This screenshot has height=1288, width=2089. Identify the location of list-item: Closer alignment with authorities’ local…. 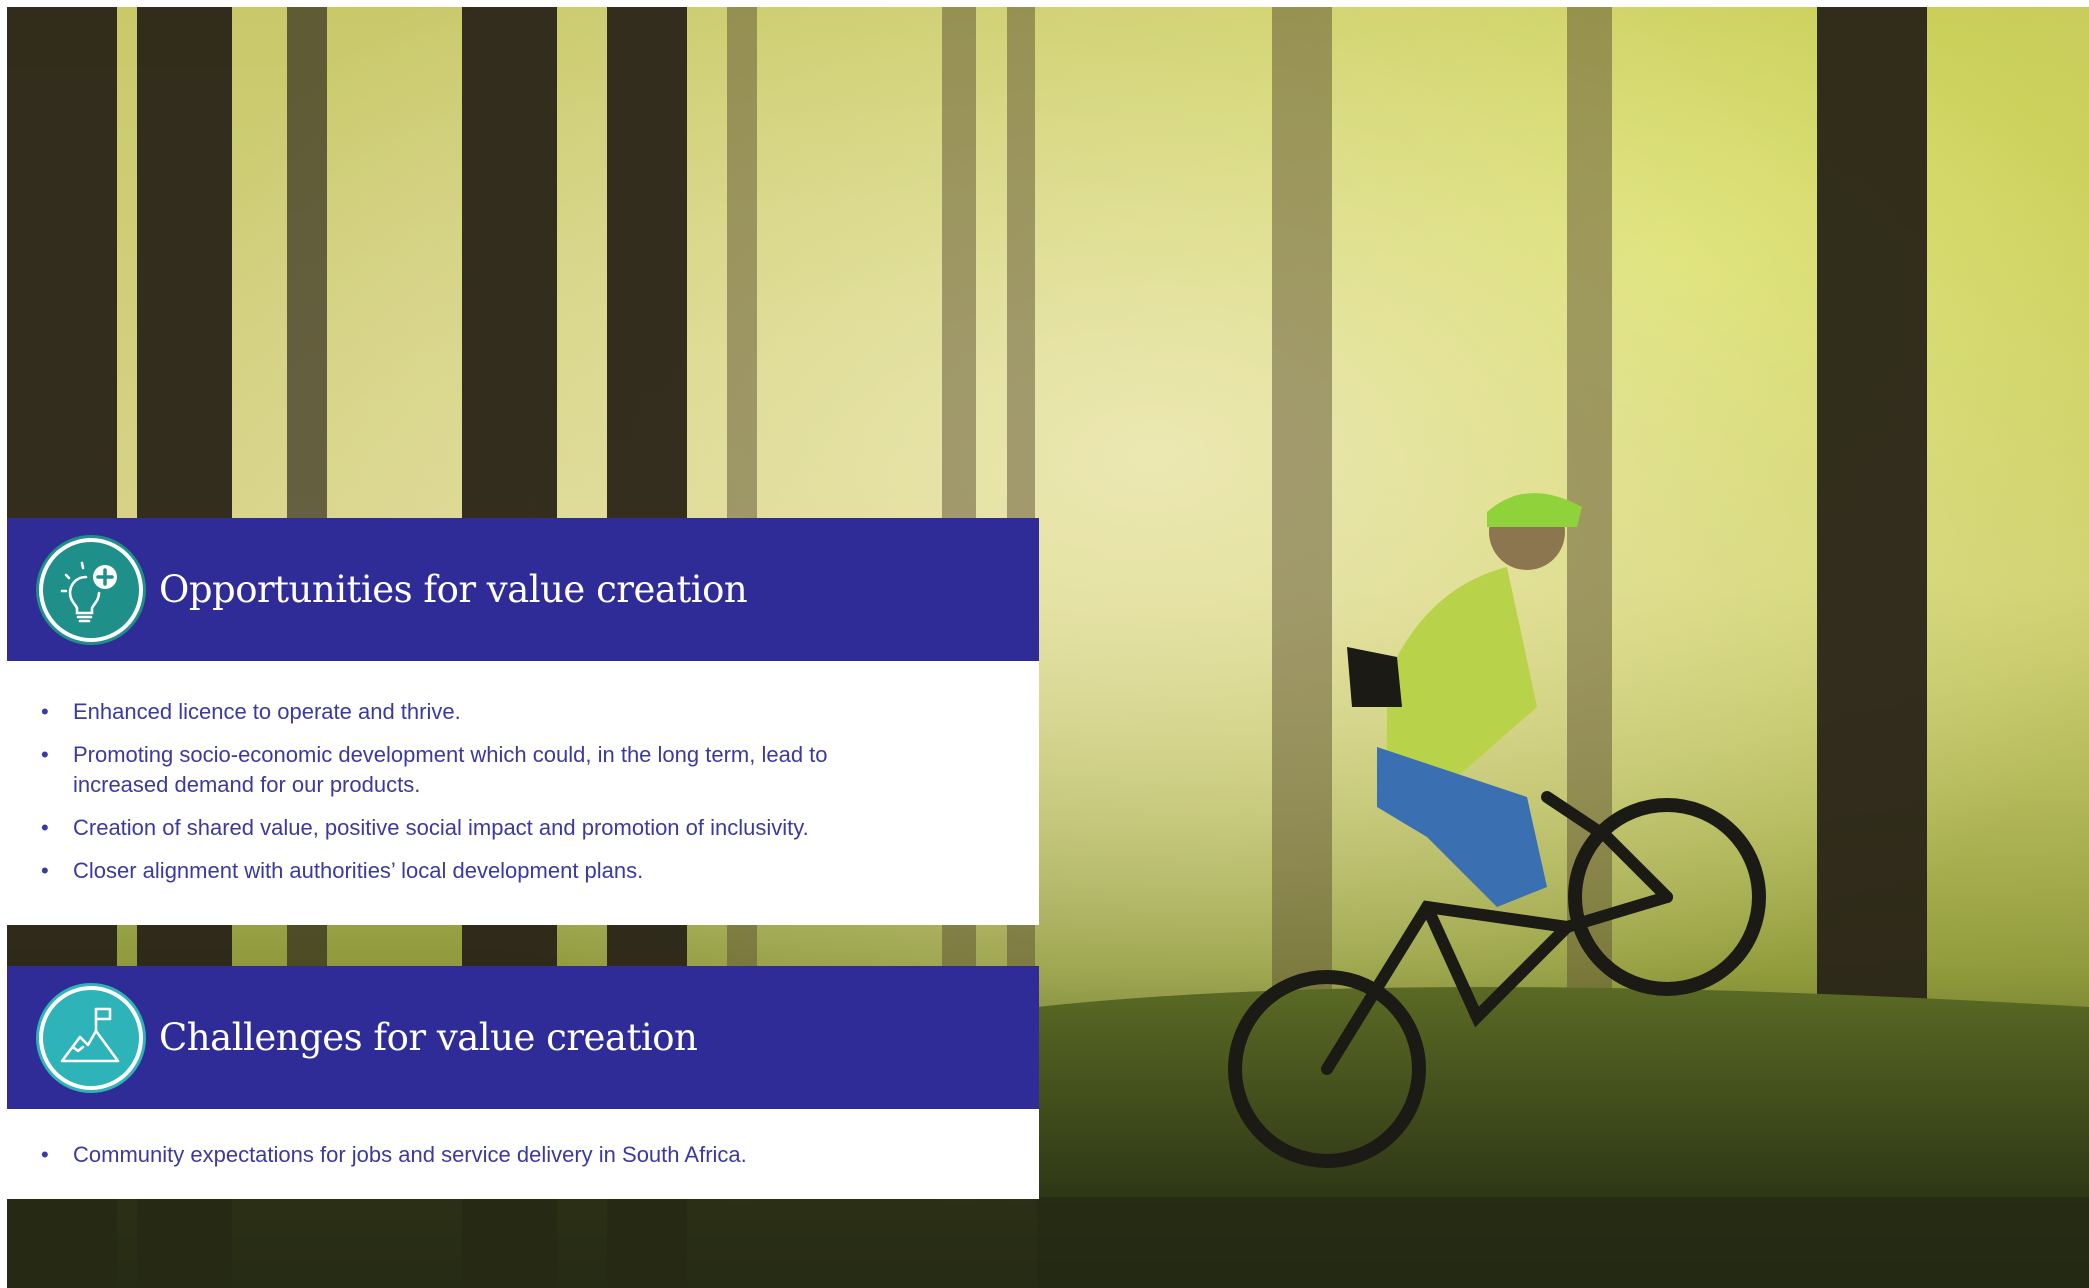
(467, 871).